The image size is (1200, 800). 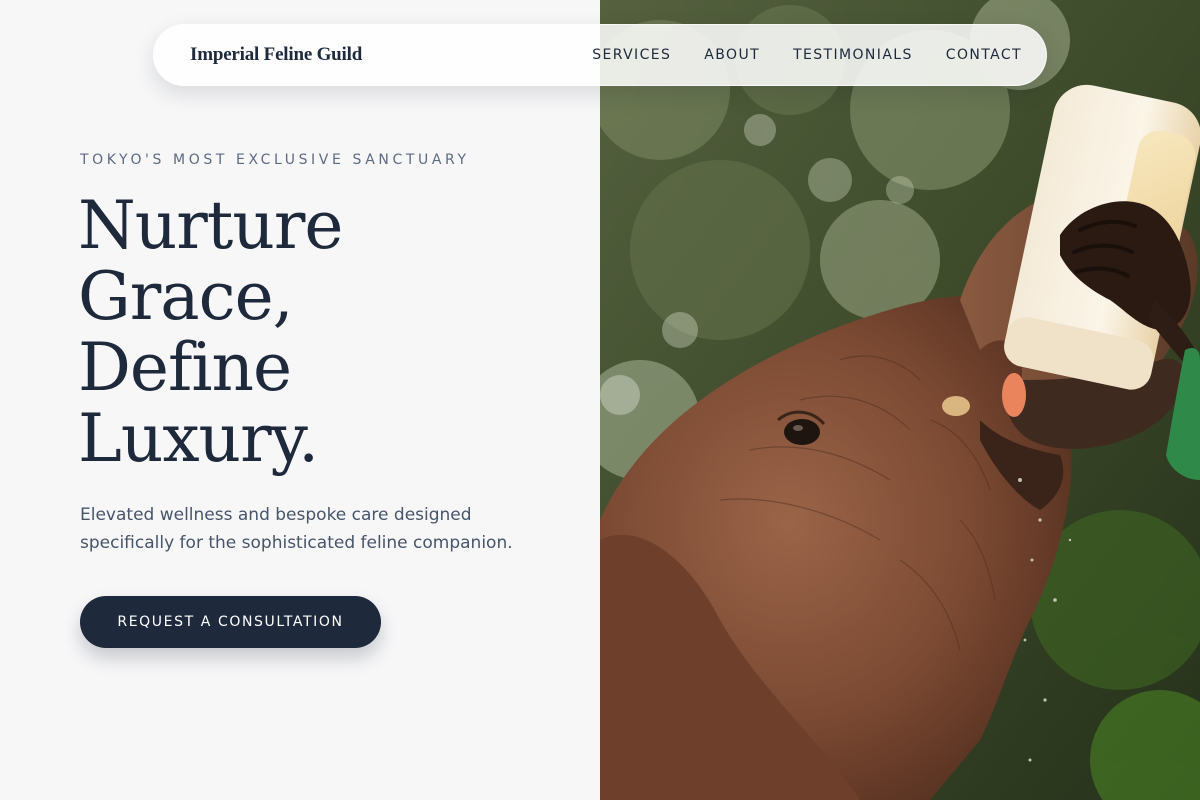 What do you see at coordinates (198, 438) in the screenshot?
I see `headline-line: Luxury.` at bounding box center [198, 438].